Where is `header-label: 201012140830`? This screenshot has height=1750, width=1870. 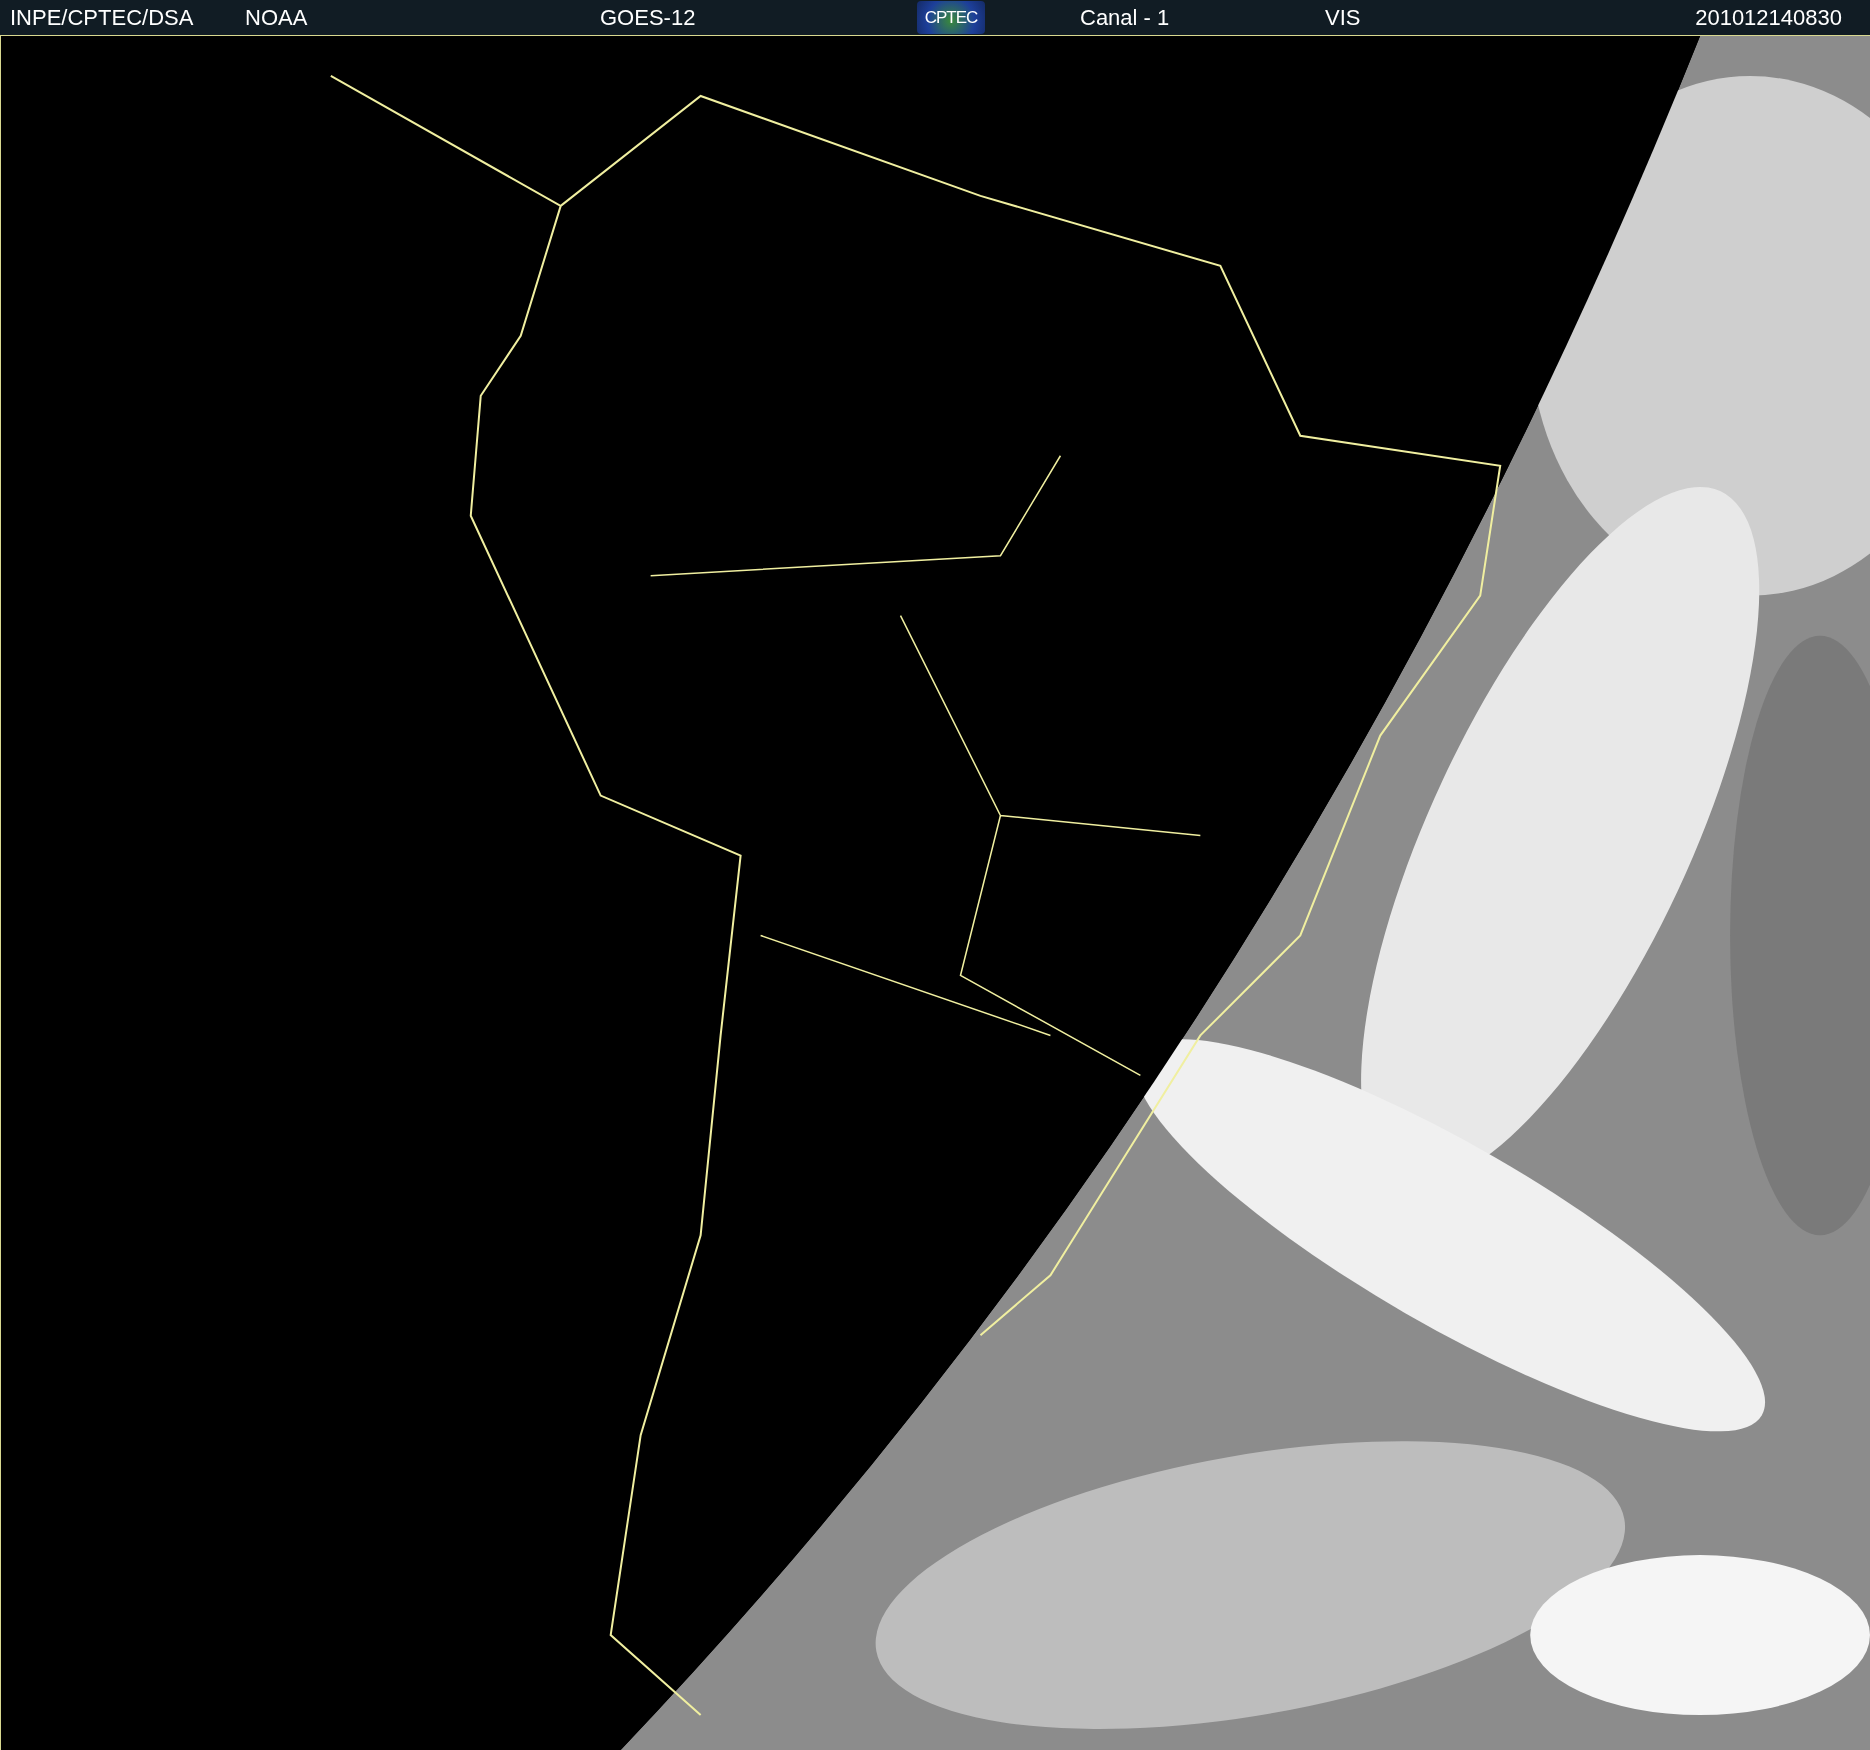
header-label: 201012140830 is located at coordinates (1768, 17).